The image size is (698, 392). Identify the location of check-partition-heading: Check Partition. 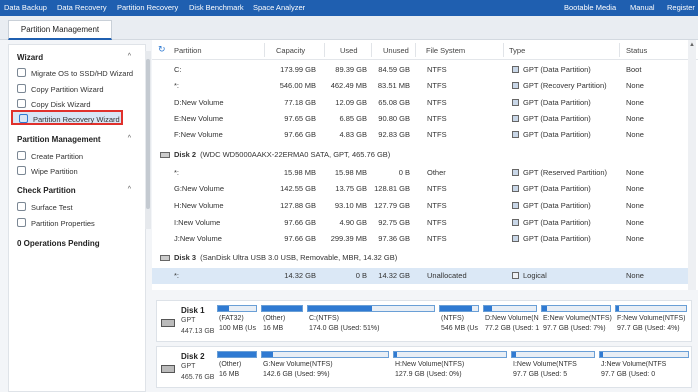
(46, 190).